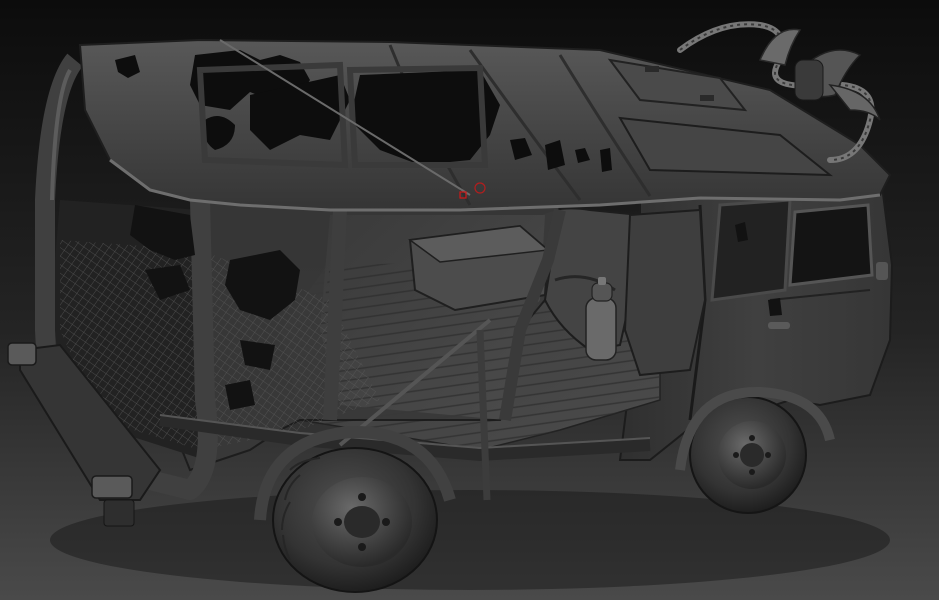  What do you see at coordinates (882, 271) in the screenshot?
I see `cab-mirror` at bounding box center [882, 271].